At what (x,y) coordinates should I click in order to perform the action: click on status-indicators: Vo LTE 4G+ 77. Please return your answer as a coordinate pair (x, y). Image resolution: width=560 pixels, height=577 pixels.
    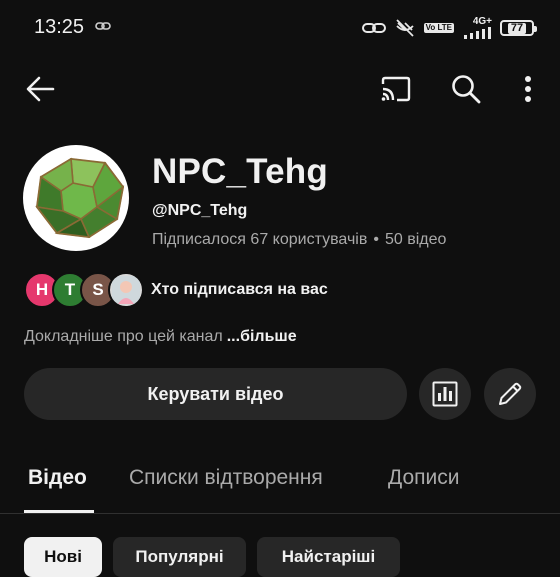
    Looking at the image, I should click on (449, 28).